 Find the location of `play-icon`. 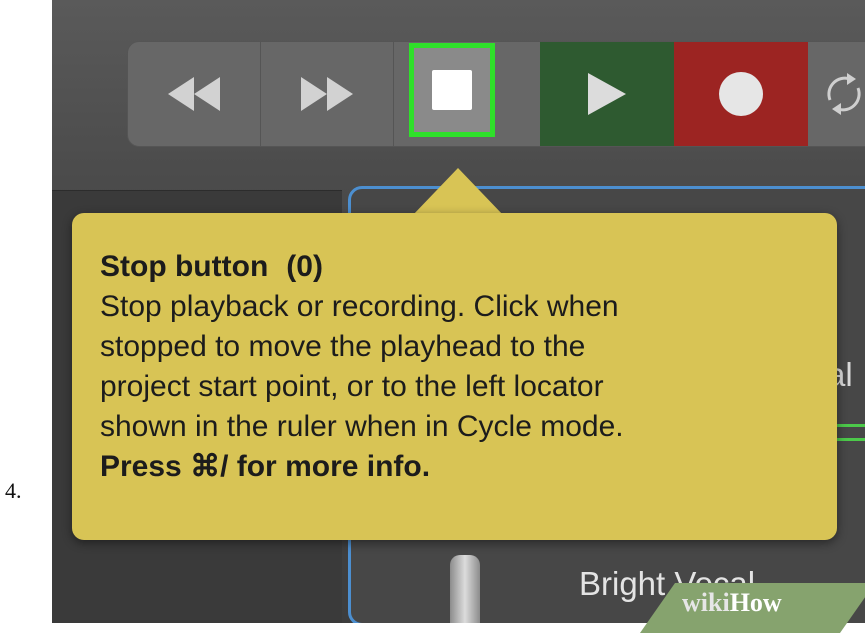

play-icon is located at coordinates (607, 94).